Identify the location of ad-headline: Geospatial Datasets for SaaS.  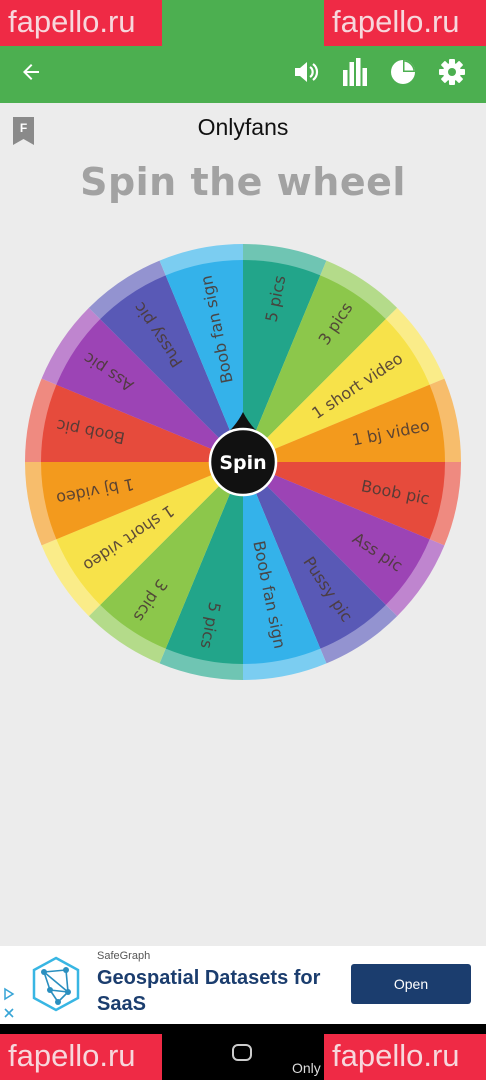
(222, 991).